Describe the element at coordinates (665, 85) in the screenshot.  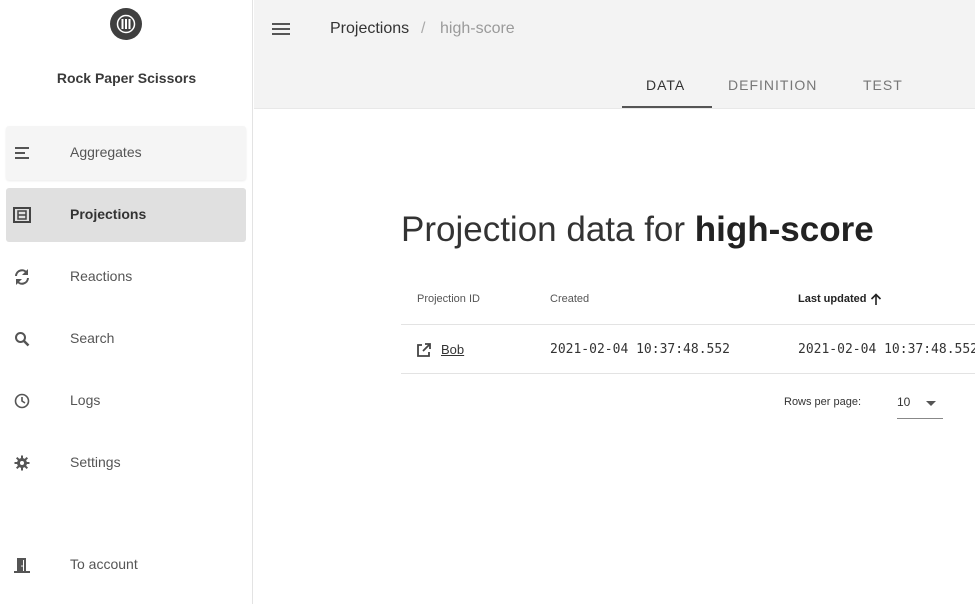
I see `tab-data: DATA` at that location.